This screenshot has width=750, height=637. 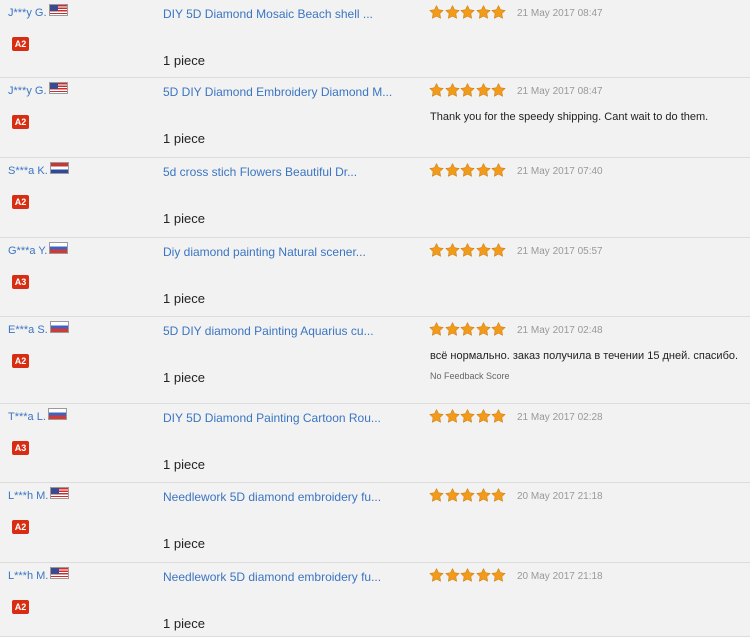 I want to click on review-date: 21 May 2017 07:40, so click(x=560, y=171).